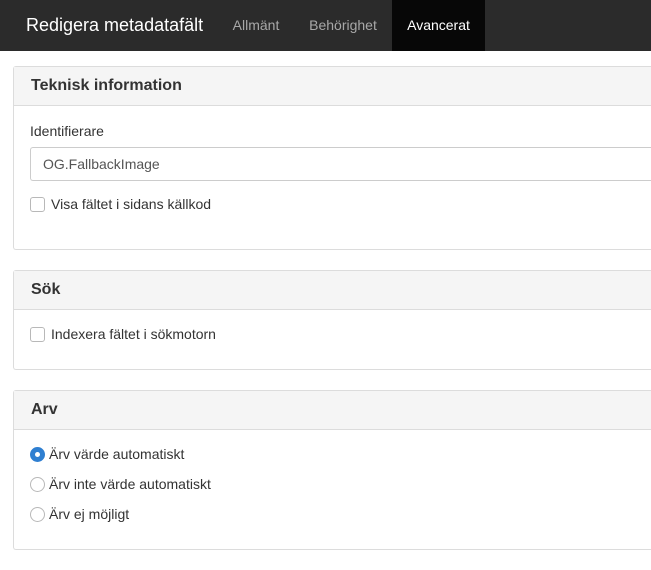  Describe the element at coordinates (37, 204) in the screenshot. I see `show-in-source-checkbox` at that location.